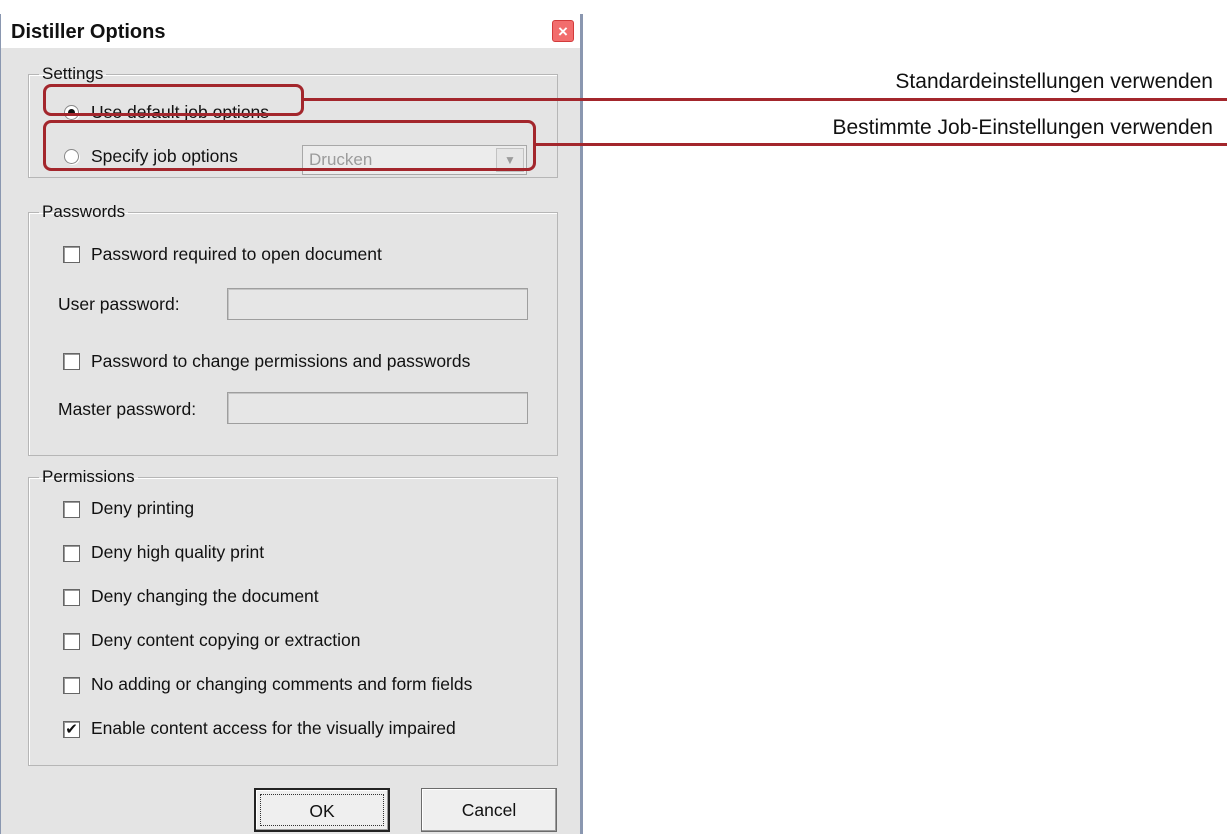 This screenshot has width=1227, height=834. Describe the element at coordinates (71, 553) in the screenshot. I see `deny-high-quality-print-checkbox` at that location.